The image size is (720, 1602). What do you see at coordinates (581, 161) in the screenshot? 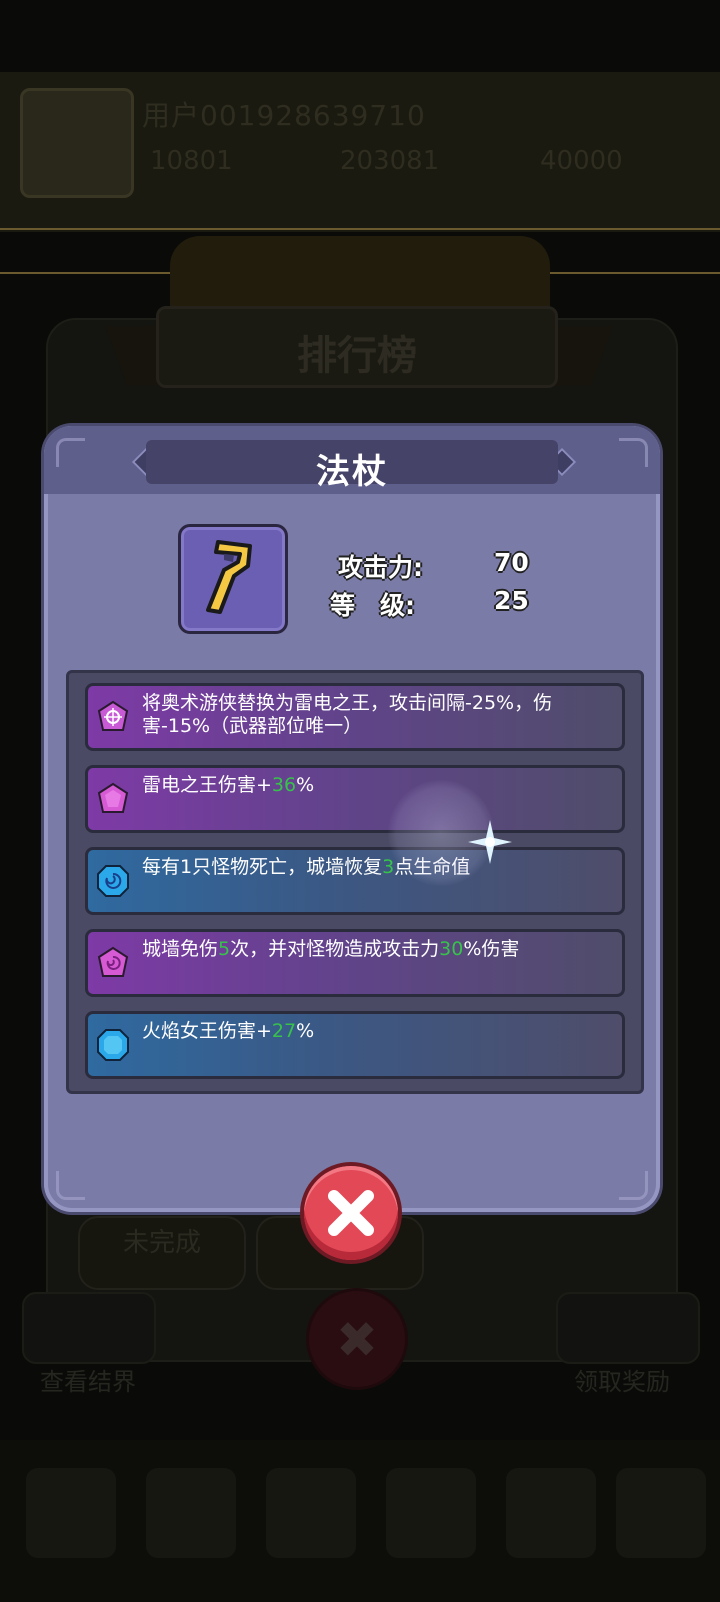
I see `resource-energy: 40000` at bounding box center [581, 161].